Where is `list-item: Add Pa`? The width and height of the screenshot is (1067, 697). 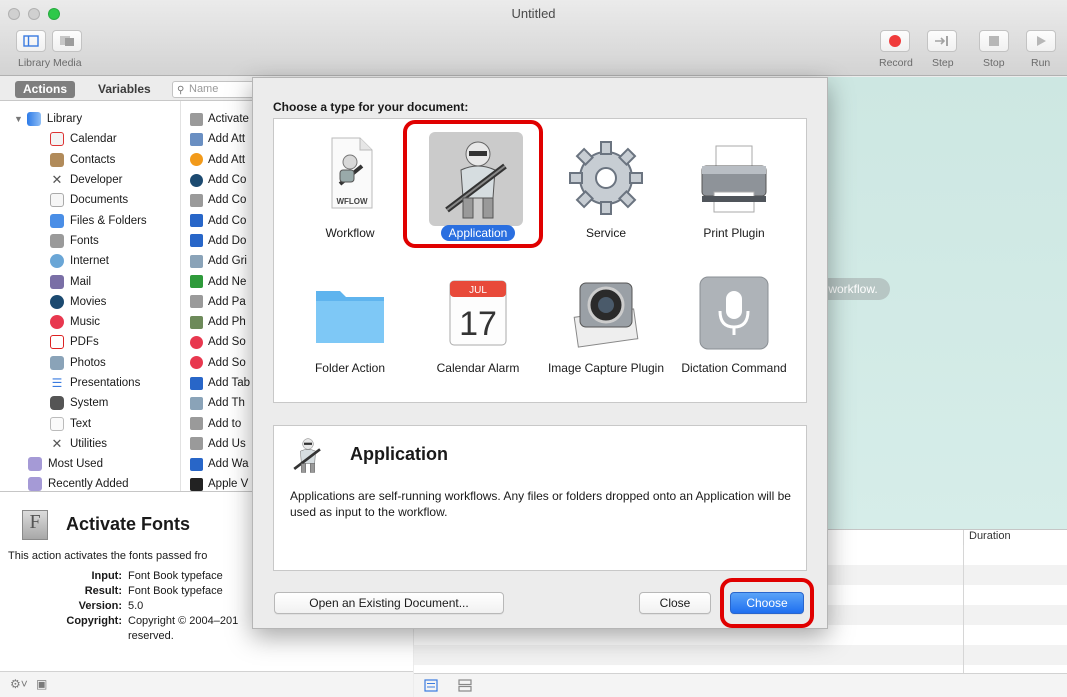
list-item: Add Pa is located at coordinates (225, 302).